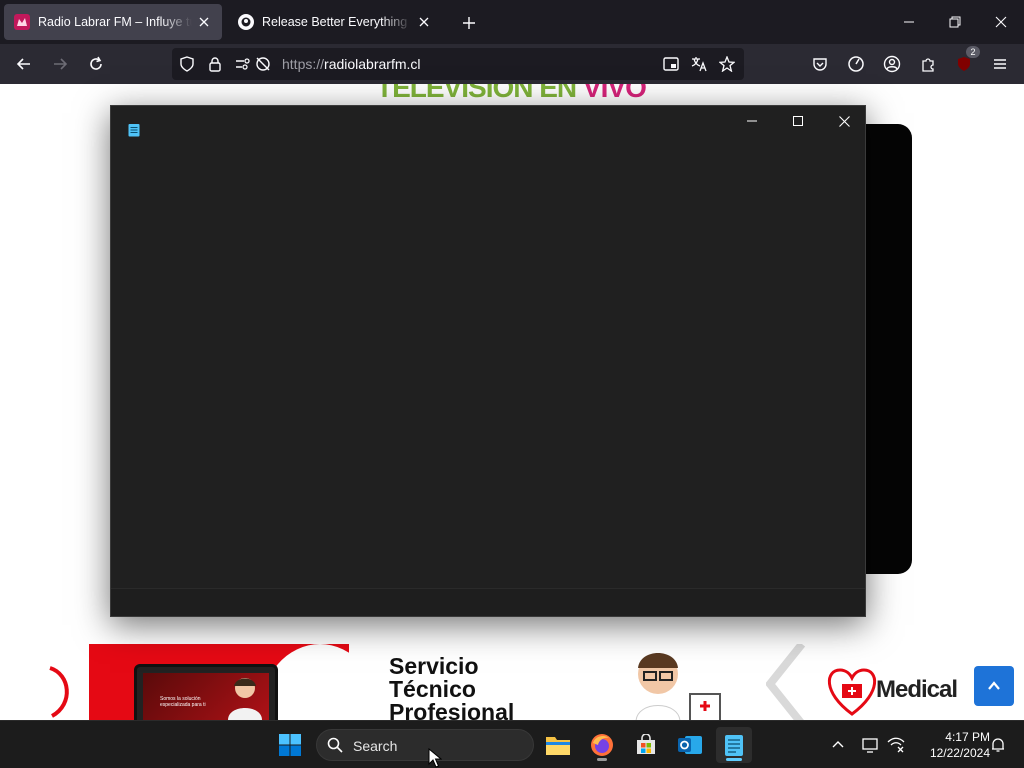 The height and width of the screenshot is (768, 1024). What do you see at coordinates (476, 93) in the screenshot?
I see `headline-green-text: TELEVISION EN` at bounding box center [476, 93].